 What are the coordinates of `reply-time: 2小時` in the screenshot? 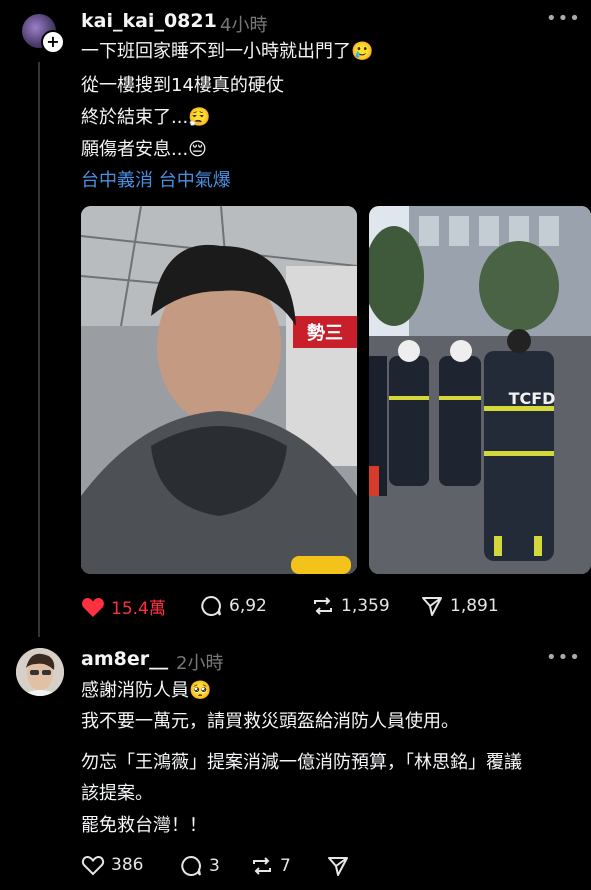 It's located at (200, 663).